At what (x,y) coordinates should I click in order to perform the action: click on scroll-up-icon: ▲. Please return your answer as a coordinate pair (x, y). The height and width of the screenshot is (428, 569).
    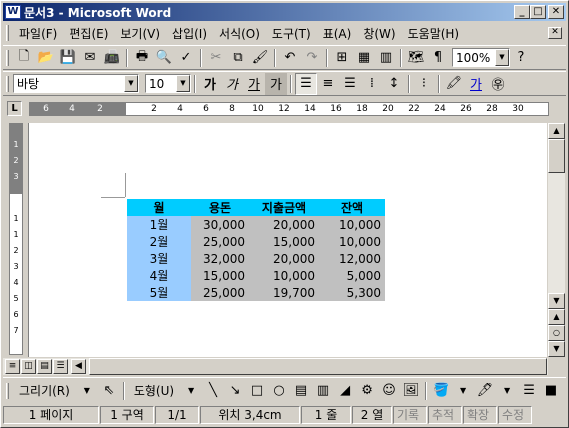
    Looking at the image, I should click on (556, 131).